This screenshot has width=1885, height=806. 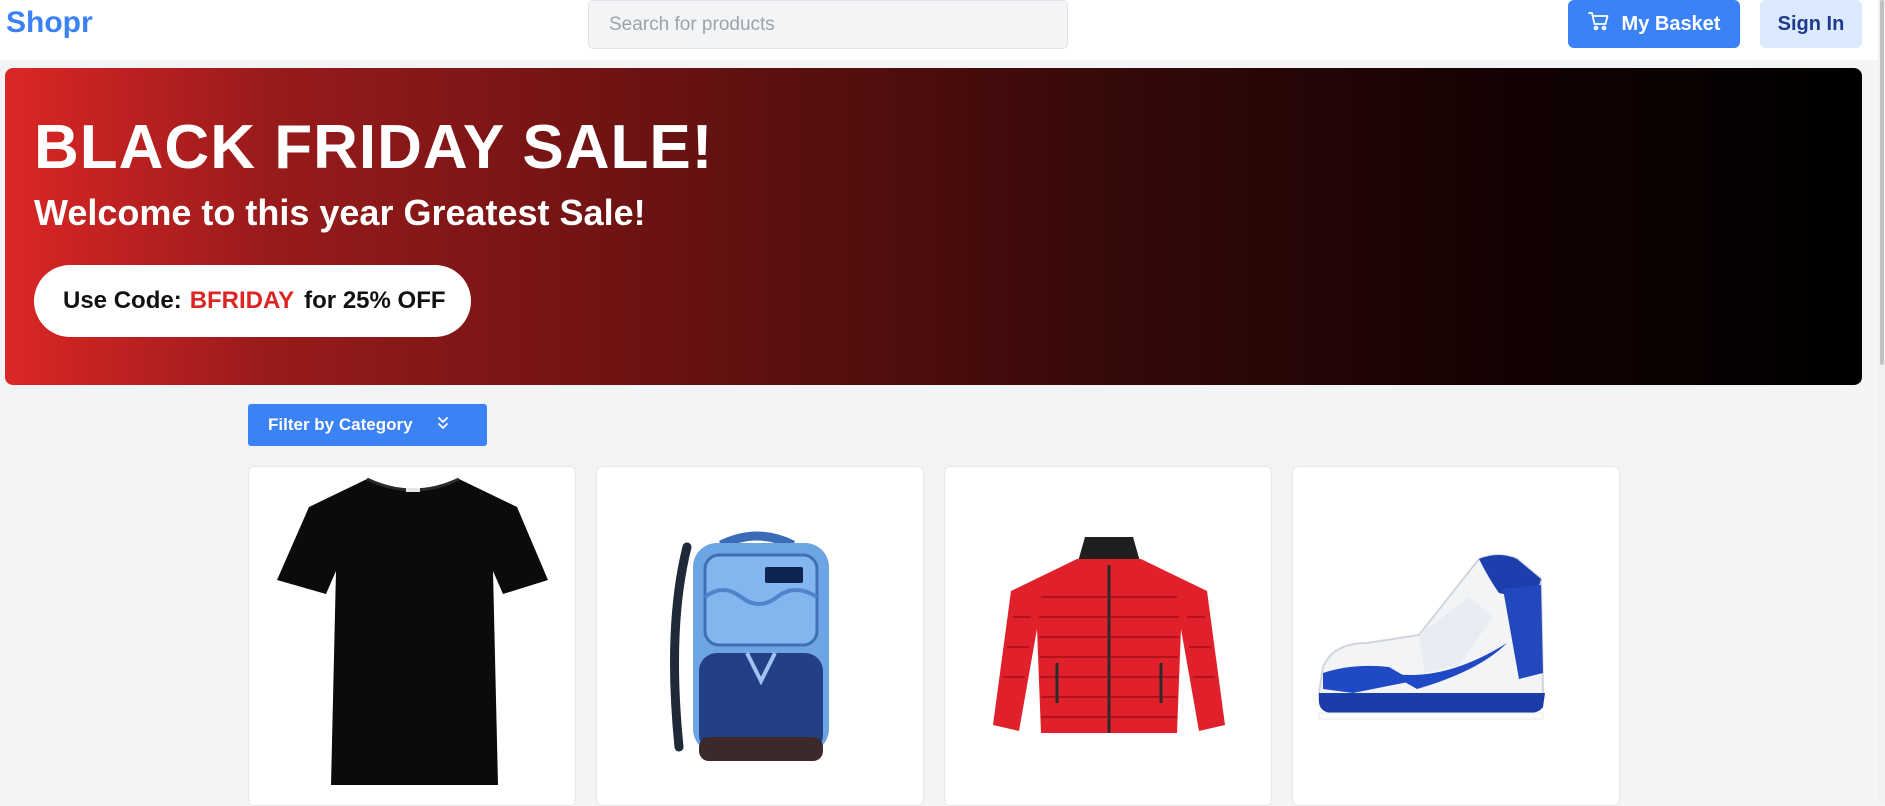 I want to click on red-puffer-jacket-image, so click(x=1109, y=635).